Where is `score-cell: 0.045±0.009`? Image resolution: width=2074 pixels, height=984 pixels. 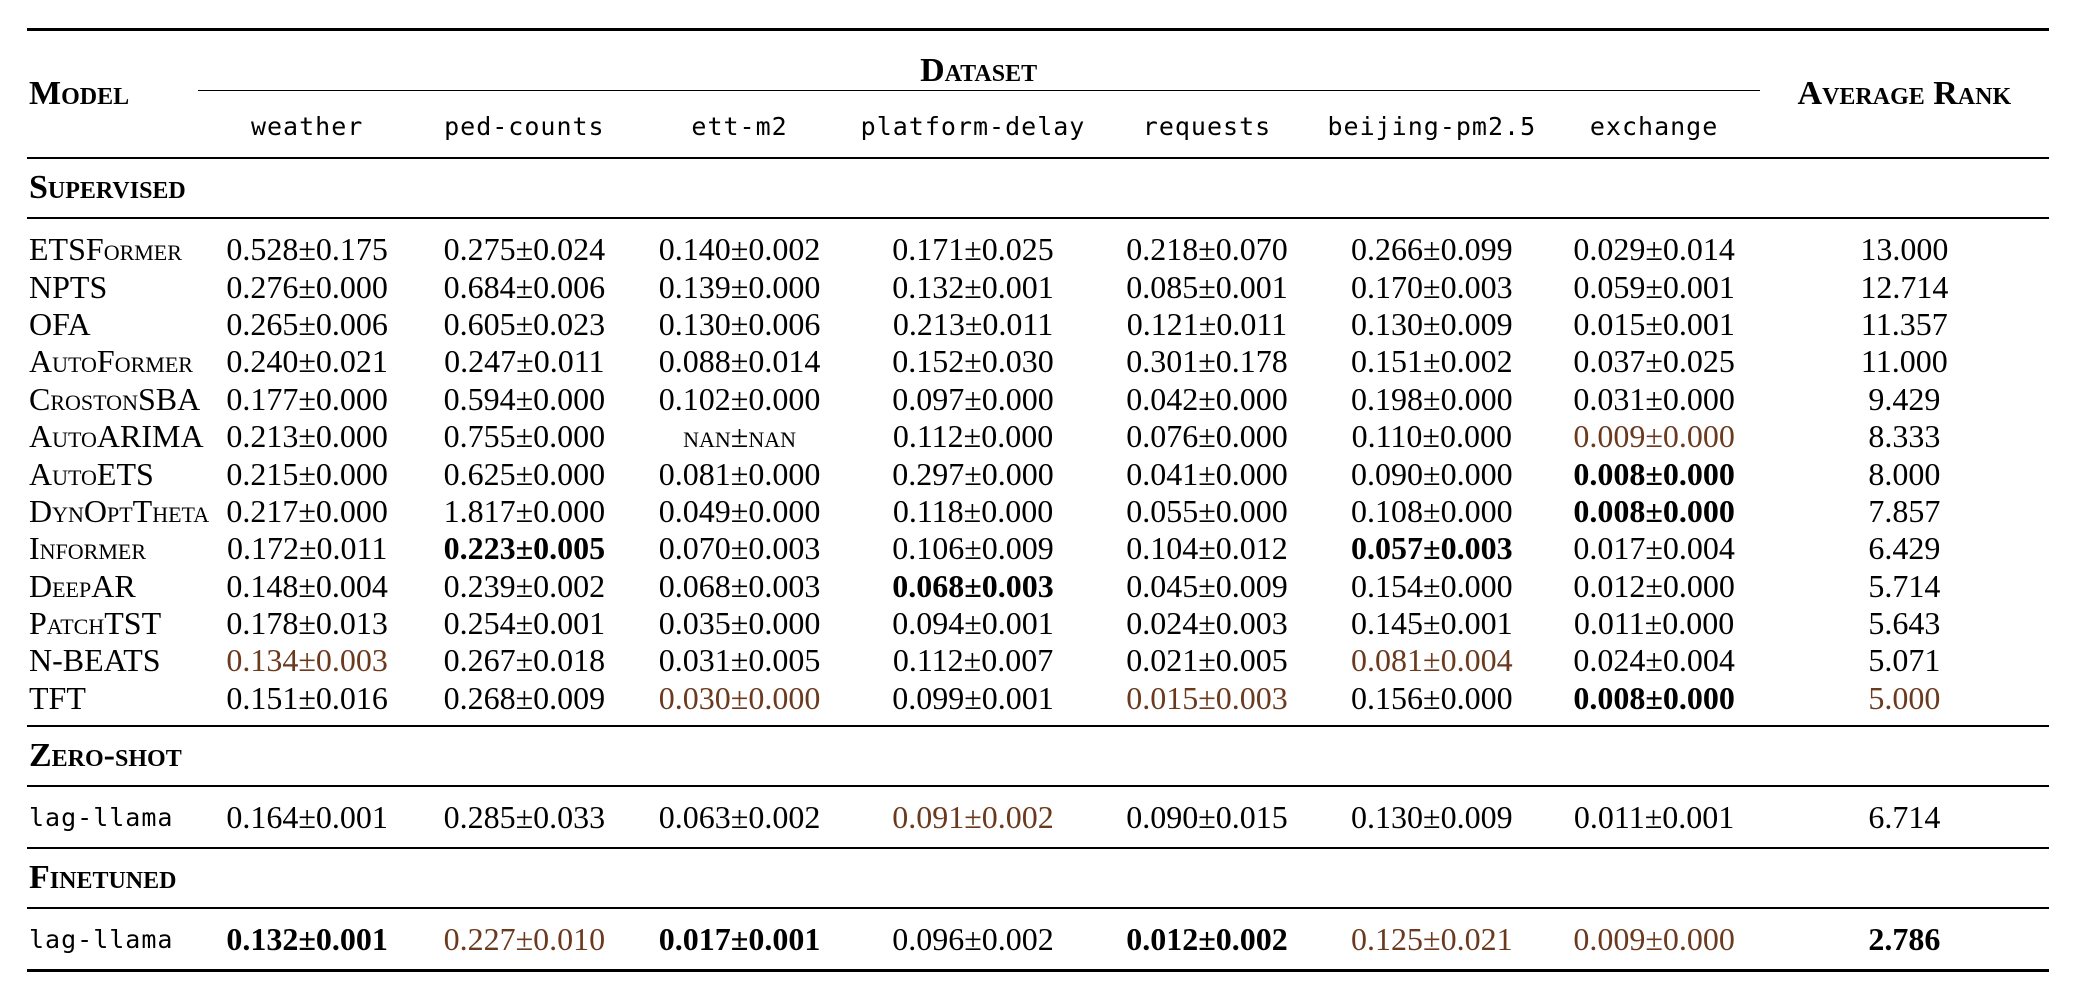 score-cell: 0.045±0.009 is located at coordinates (1207, 585).